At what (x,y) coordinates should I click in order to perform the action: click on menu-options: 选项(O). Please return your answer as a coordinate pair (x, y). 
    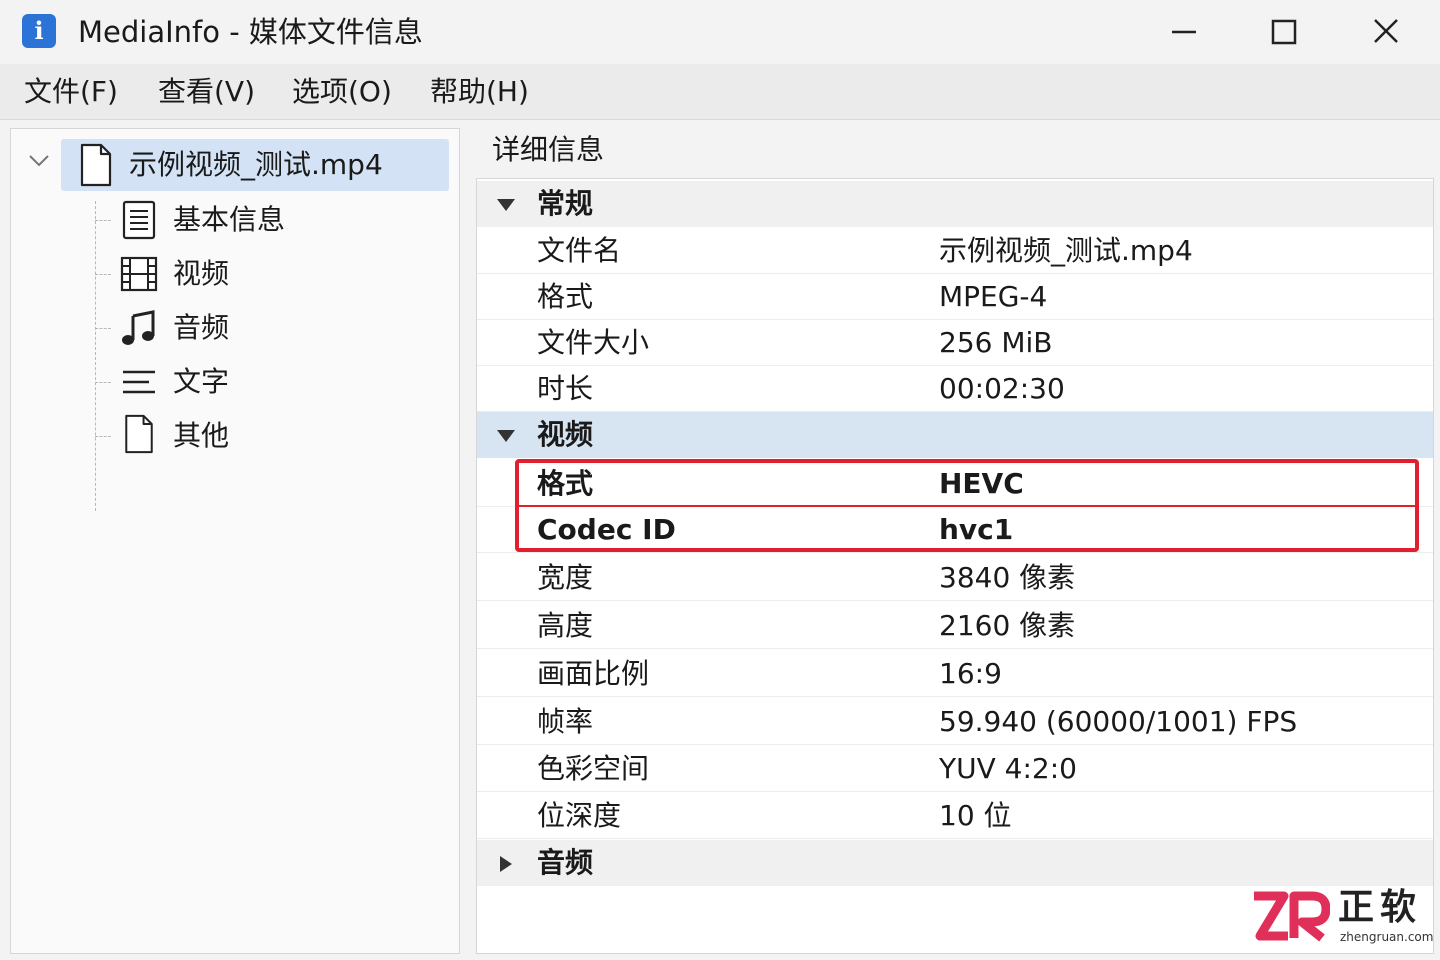
    Looking at the image, I should click on (342, 92).